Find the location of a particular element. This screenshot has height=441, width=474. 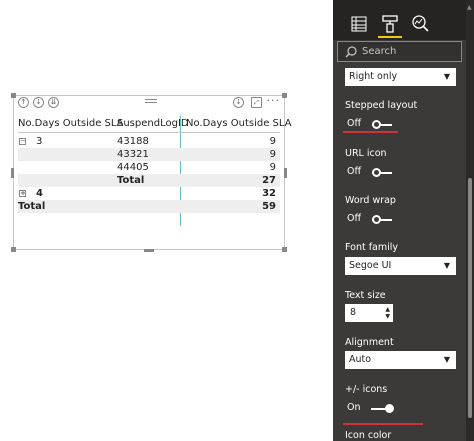

url-icon-label: URL icon is located at coordinates (366, 153).